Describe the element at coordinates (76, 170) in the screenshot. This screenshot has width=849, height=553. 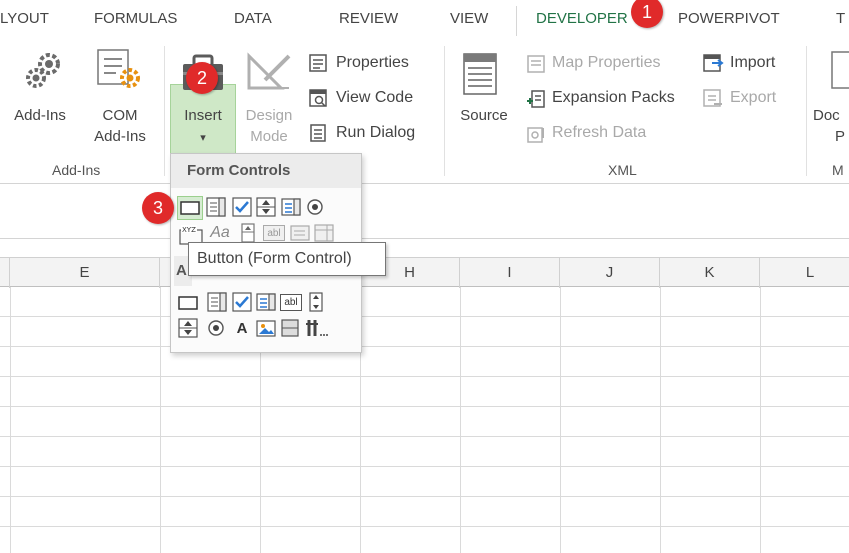
I see `addins-group-label: Add-Ins` at that location.